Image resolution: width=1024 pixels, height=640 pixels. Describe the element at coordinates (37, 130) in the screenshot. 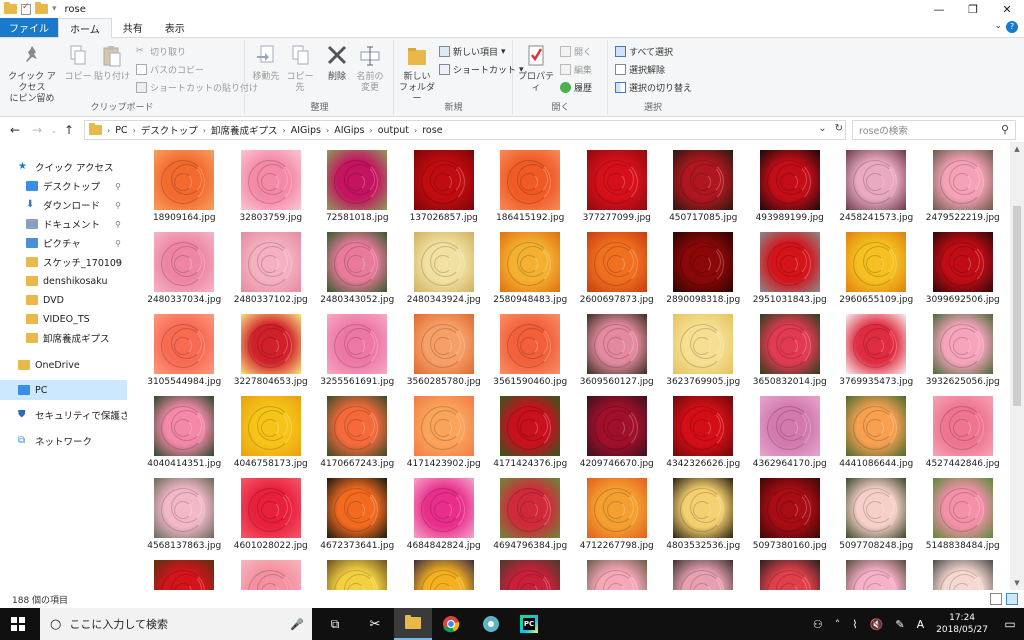

I see `forward-arrow-icon: →` at that location.